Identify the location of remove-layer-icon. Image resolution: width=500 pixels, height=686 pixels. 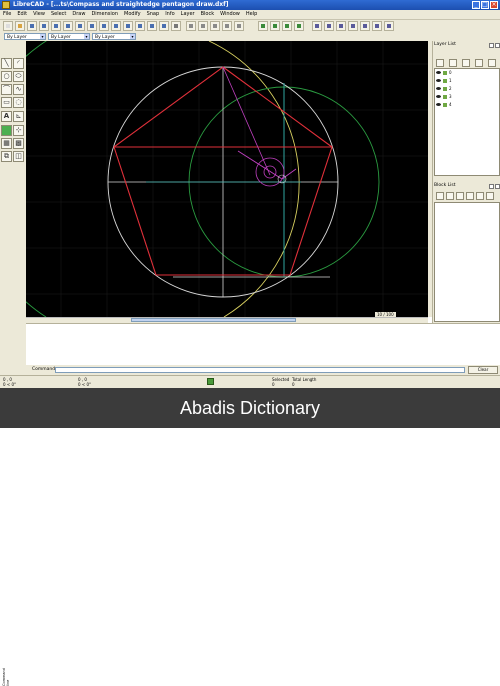
(479, 63).